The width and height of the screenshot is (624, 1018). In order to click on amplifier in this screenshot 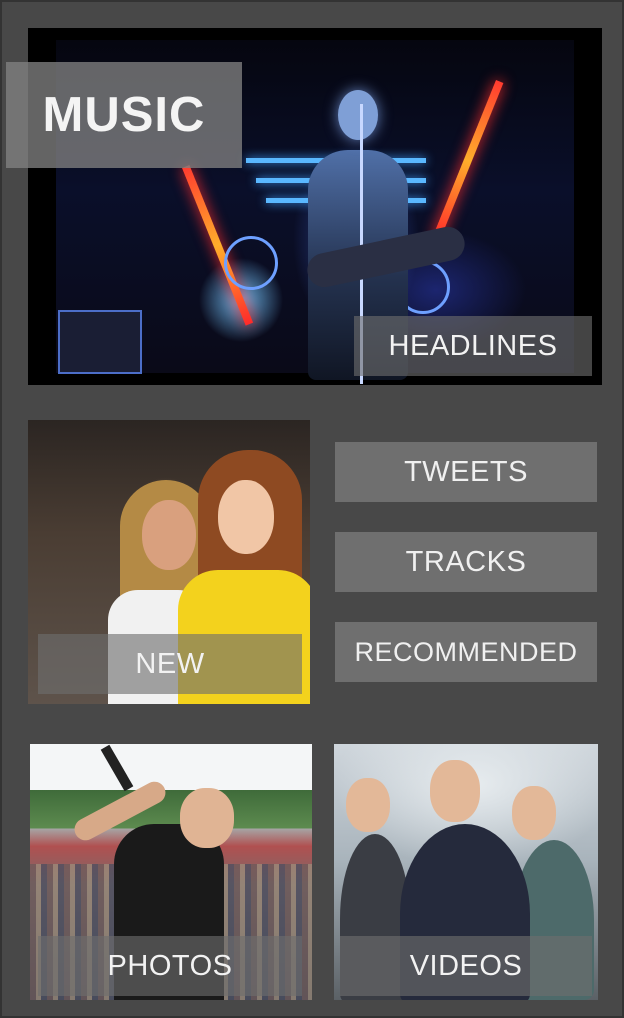, I will do `click(100, 342)`.